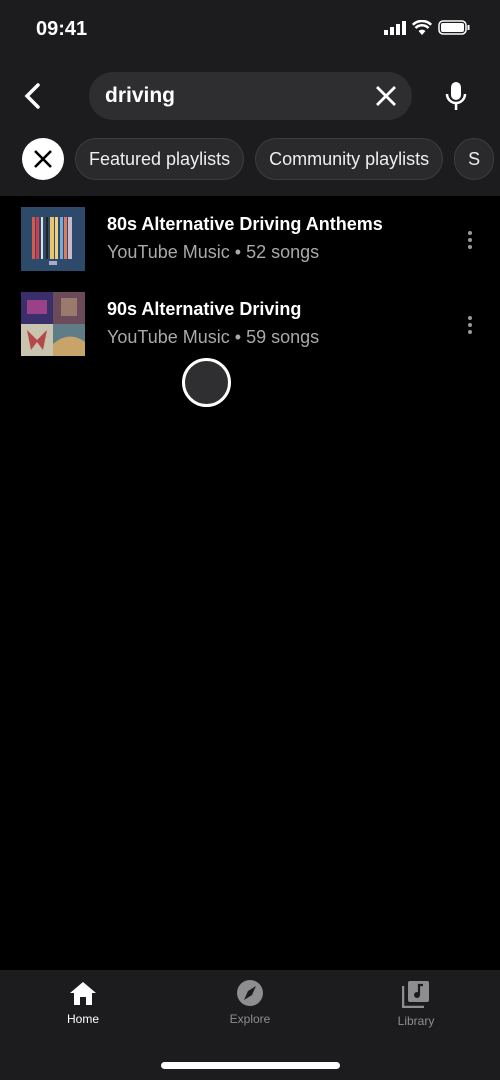 This screenshot has height=1080, width=500. I want to click on filter-chips: Featured playlists Community playlists S, so click(258, 159).